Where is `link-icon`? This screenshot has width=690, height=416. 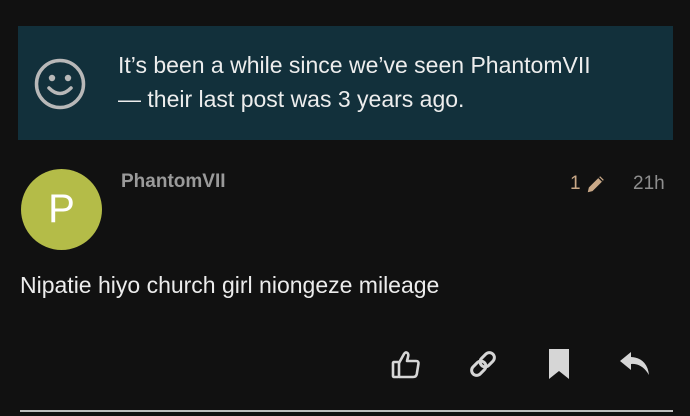 link-icon is located at coordinates (483, 364).